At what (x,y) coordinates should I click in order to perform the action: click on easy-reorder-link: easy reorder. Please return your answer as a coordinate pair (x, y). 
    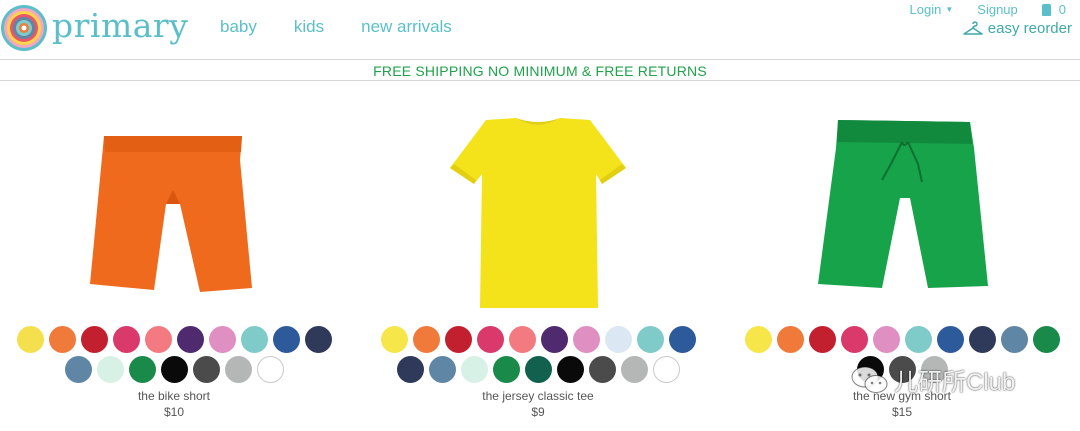
    Looking at the image, I should click on (1017, 28).